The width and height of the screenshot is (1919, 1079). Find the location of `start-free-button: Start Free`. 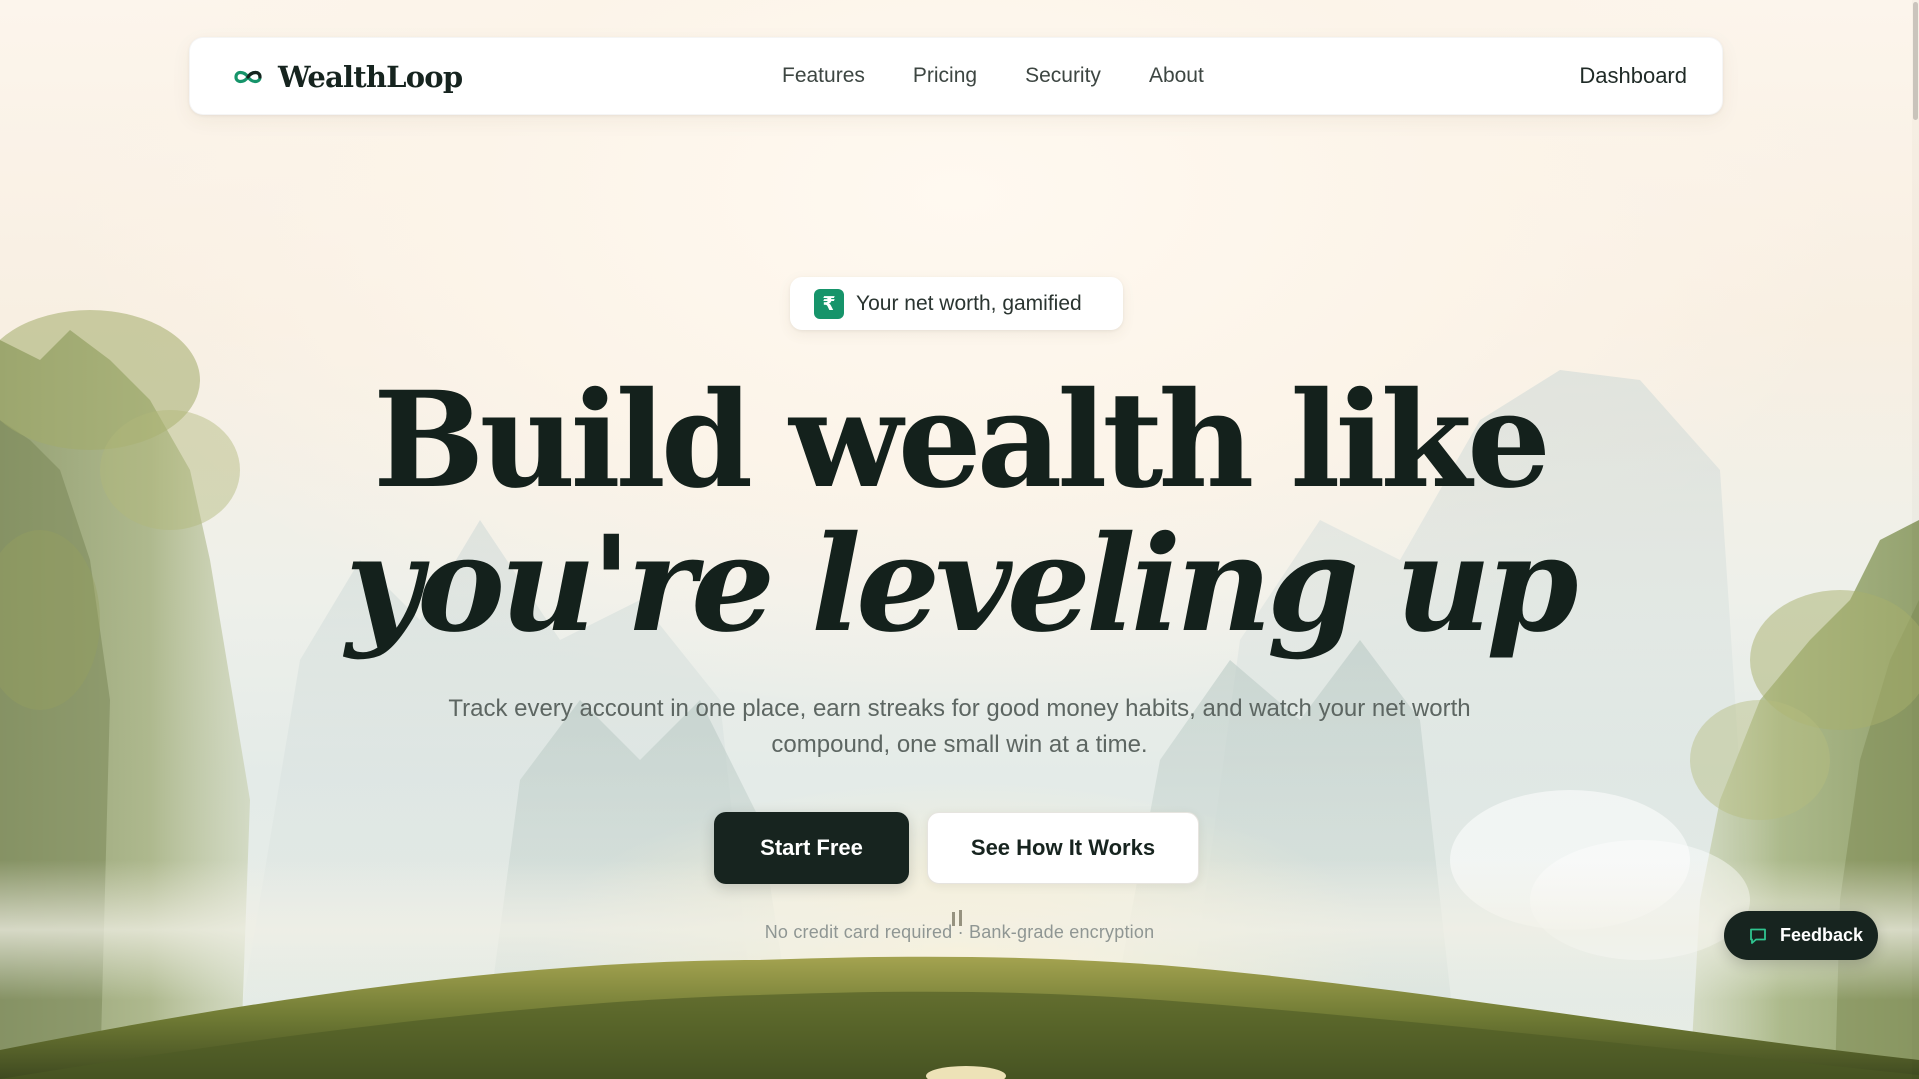

start-free-button: Start Free is located at coordinates (811, 848).